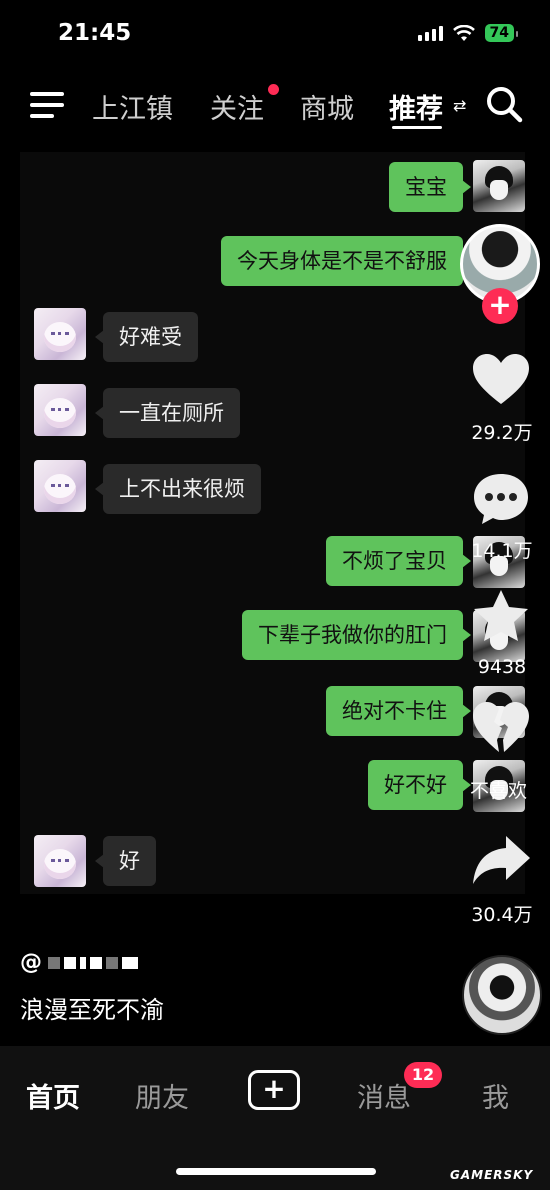 The image size is (550, 1190). What do you see at coordinates (31, 962) in the screenshot?
I see `at-sign: @` at bounding box center [31, 962].